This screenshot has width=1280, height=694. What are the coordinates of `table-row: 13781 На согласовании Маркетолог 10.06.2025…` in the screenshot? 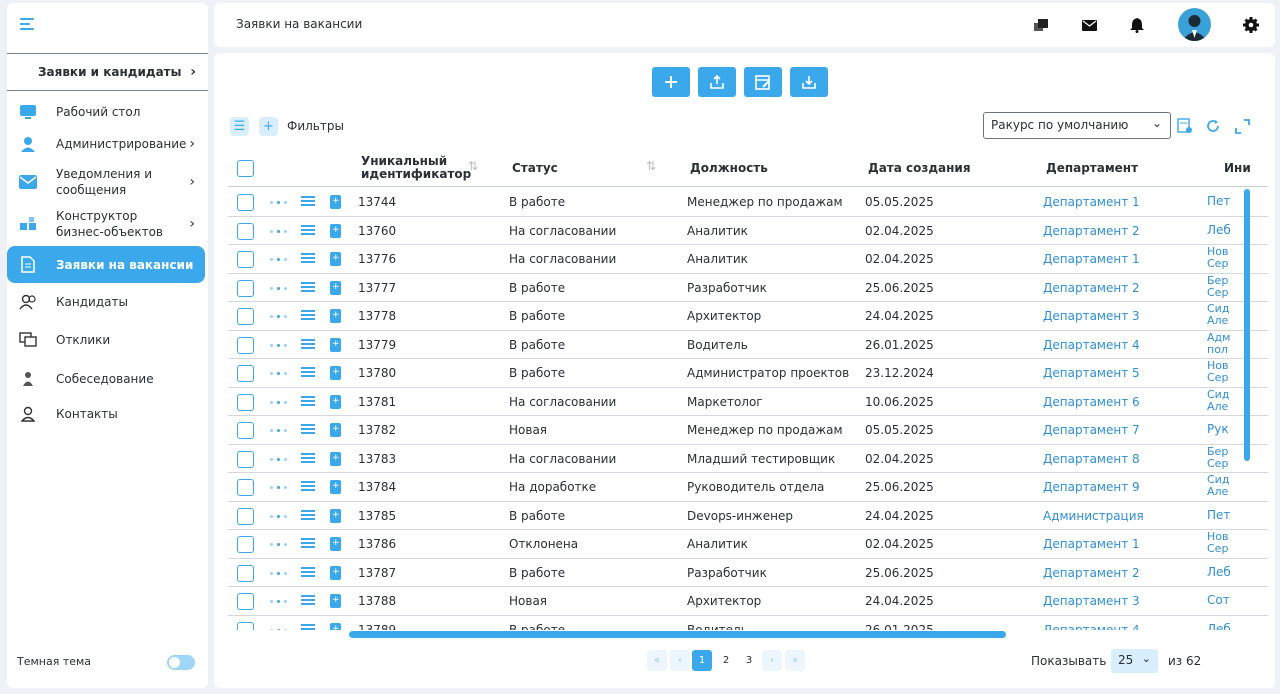 It's located at (748, 402).